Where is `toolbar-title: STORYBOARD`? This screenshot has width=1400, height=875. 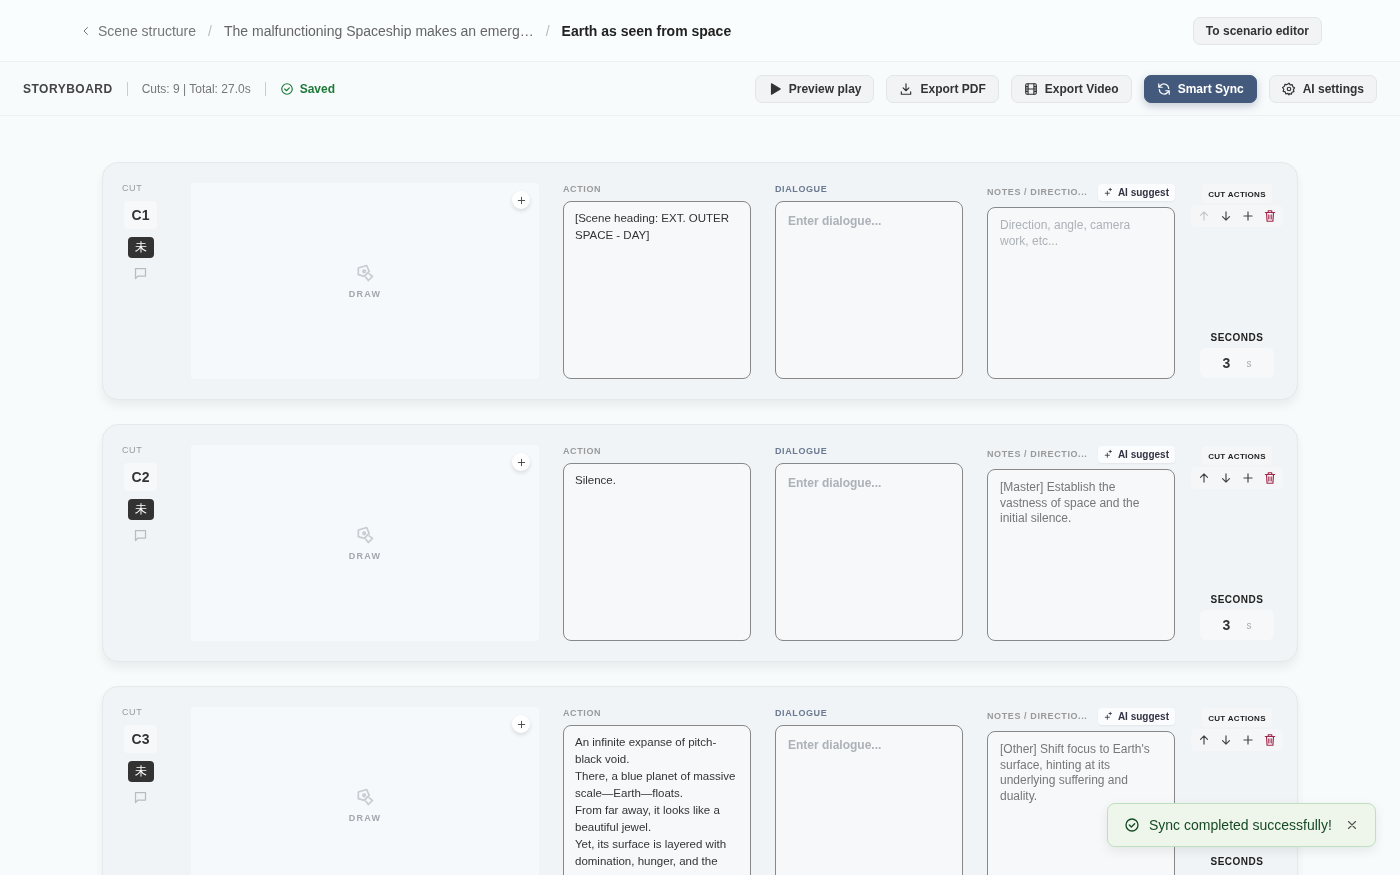 toolbar-title: STORYBOARD is located at coordinates (68, 88).